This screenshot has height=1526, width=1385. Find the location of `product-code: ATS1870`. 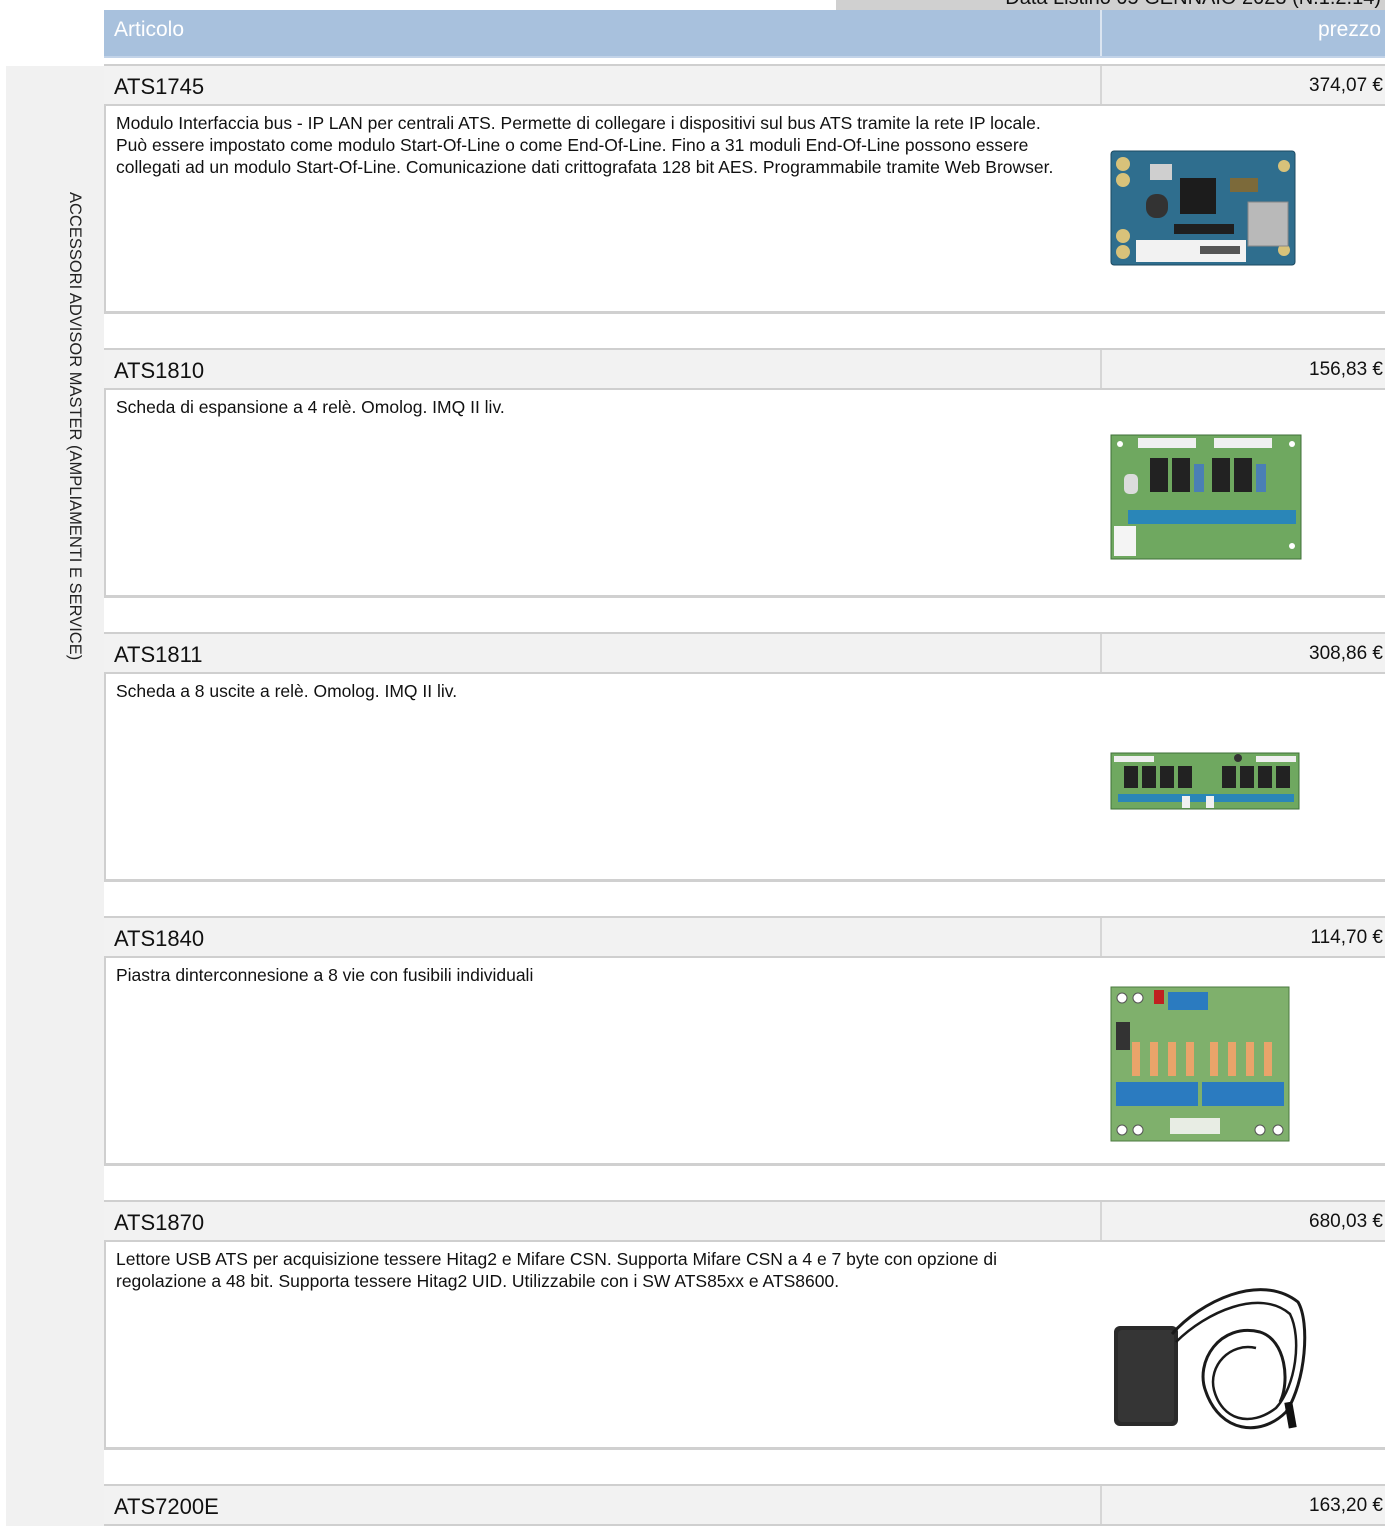

product-code: ATS1870 is located at coordinates (159, 1222).